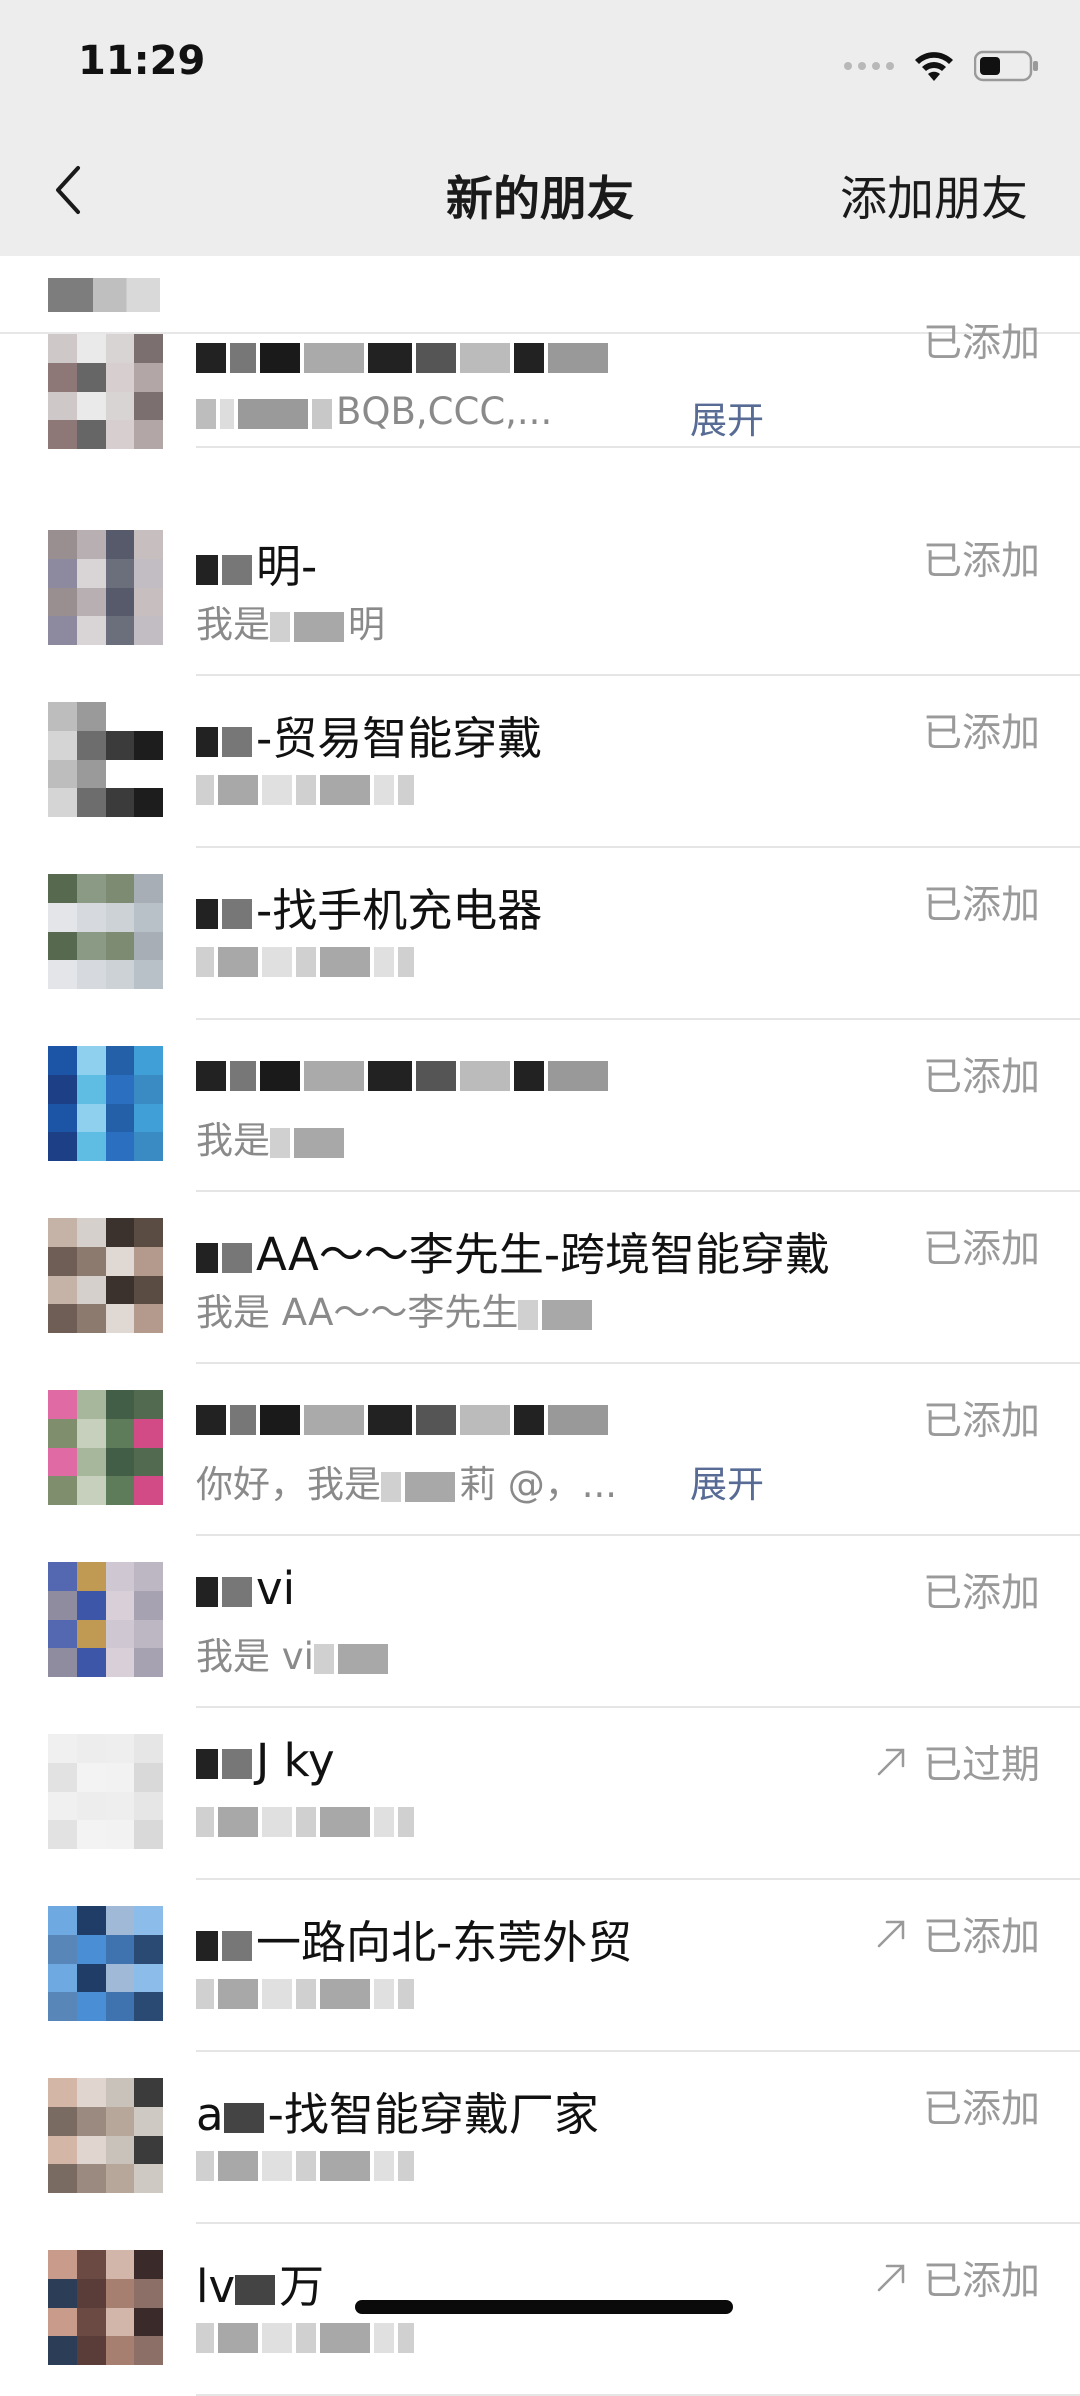 This screenshot has height=2396, width=1080. I want to click on battery-icon, so click(1006, 66).